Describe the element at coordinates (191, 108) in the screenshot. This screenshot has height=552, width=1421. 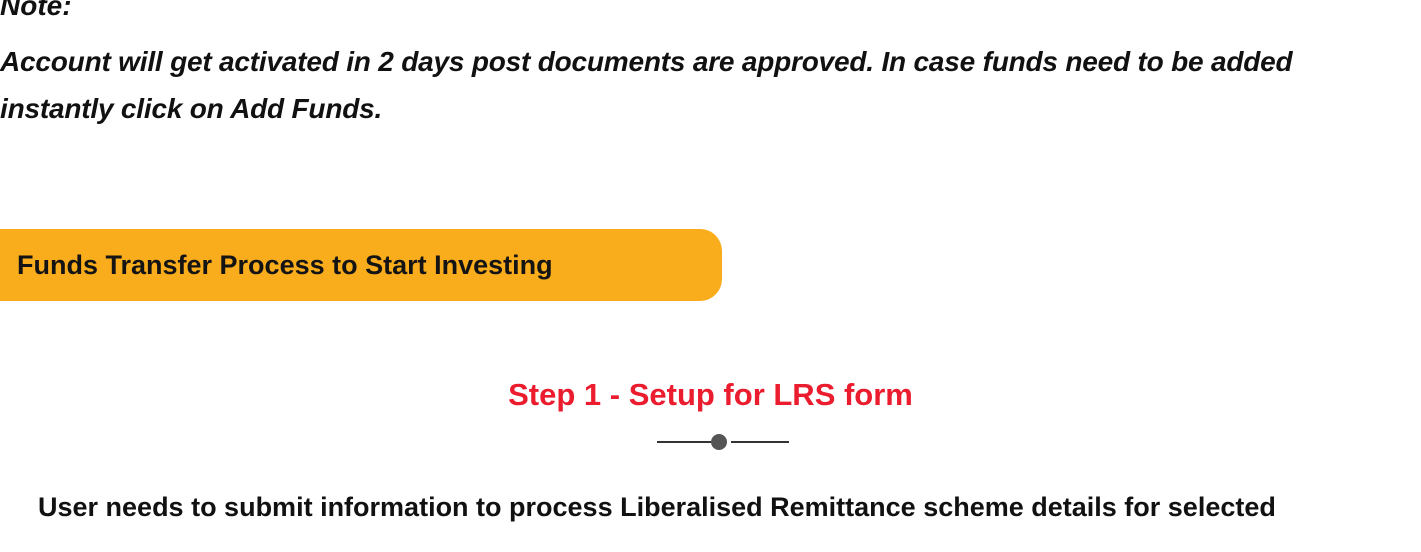
I see `note-line-2: instantly click on Add Funds.` at that location.